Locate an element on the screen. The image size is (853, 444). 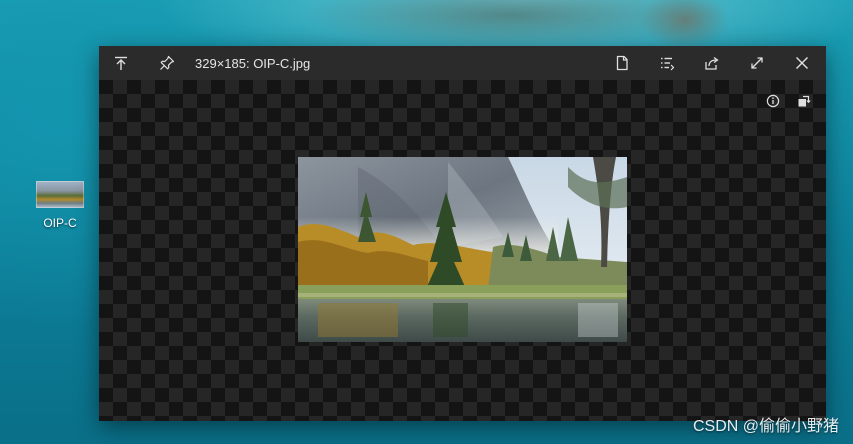
keep-on-top-button is located at coordinates (121, 63).